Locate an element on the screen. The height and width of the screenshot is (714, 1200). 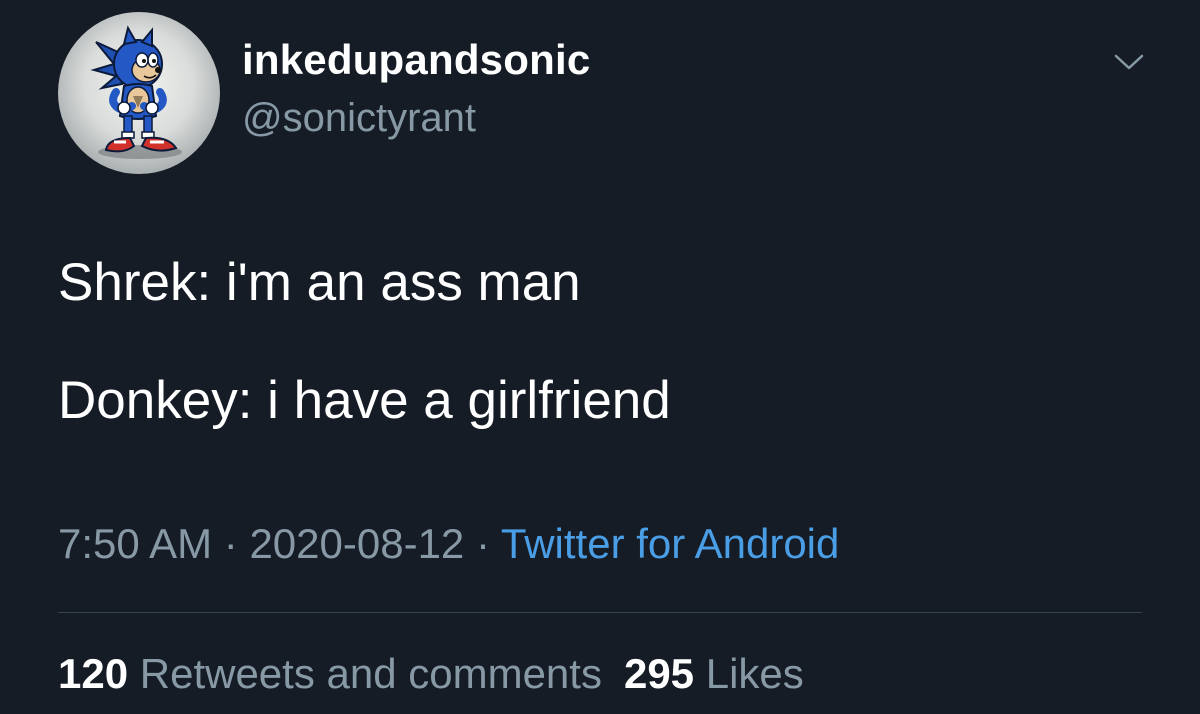
tweet-text-line: Shrek: i'm an ass man is located at coordinates (319, 282).